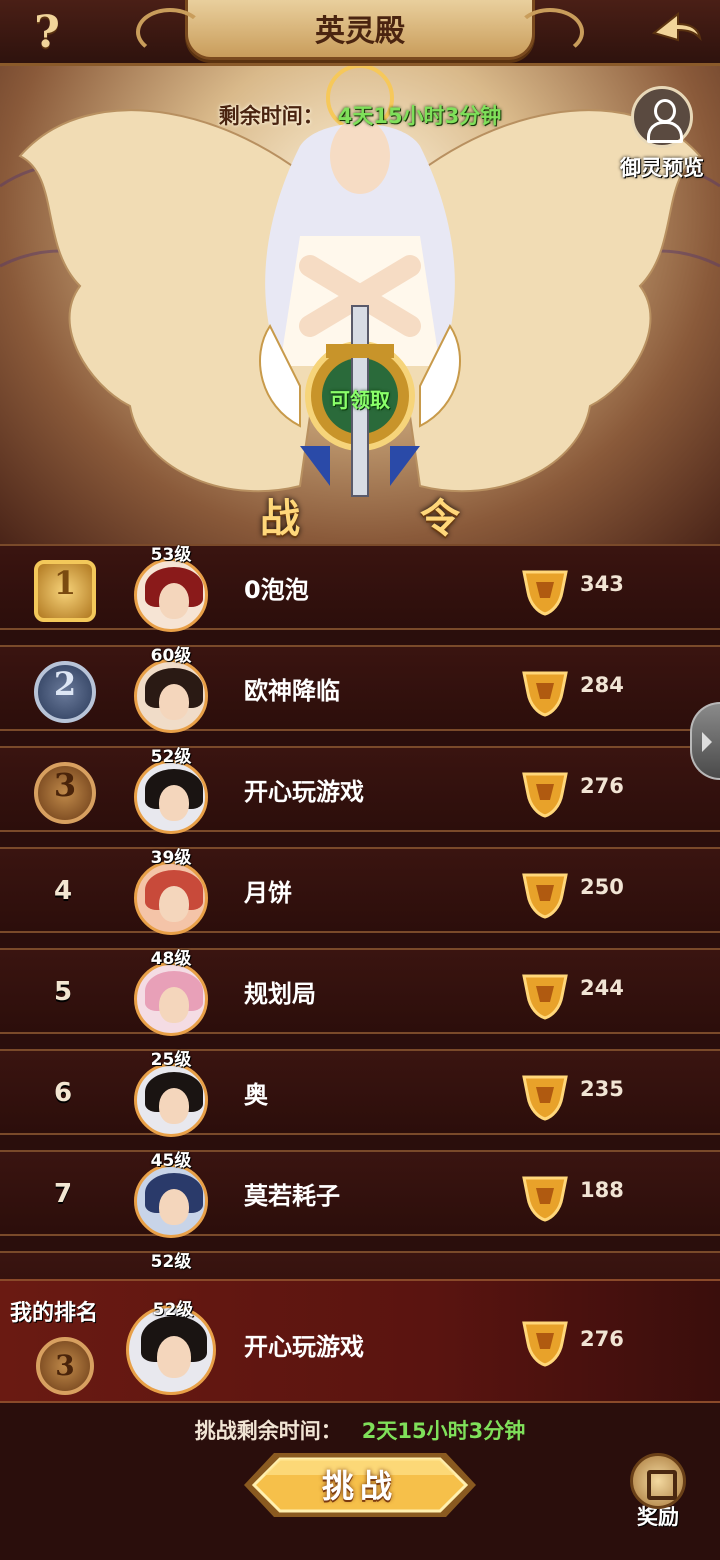 The width and height of the screenshot is (720, 1560). What do you see at coordinates (47, 33) in the screenshot?
I see `help-button: ?` at bounding box center [47, 33].